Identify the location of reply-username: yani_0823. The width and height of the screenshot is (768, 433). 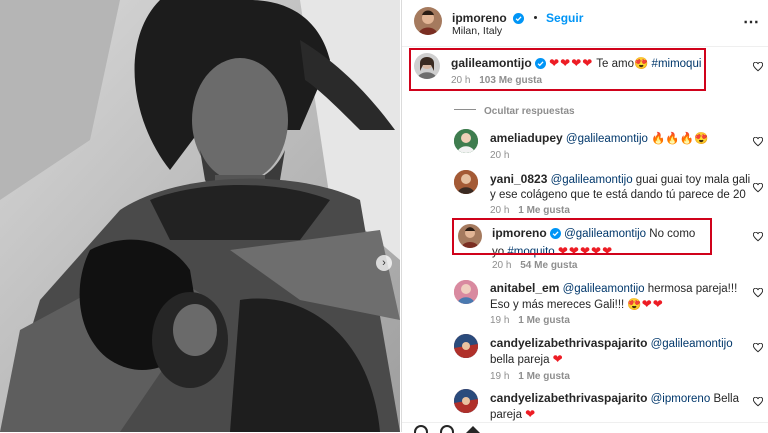
(518, 179).